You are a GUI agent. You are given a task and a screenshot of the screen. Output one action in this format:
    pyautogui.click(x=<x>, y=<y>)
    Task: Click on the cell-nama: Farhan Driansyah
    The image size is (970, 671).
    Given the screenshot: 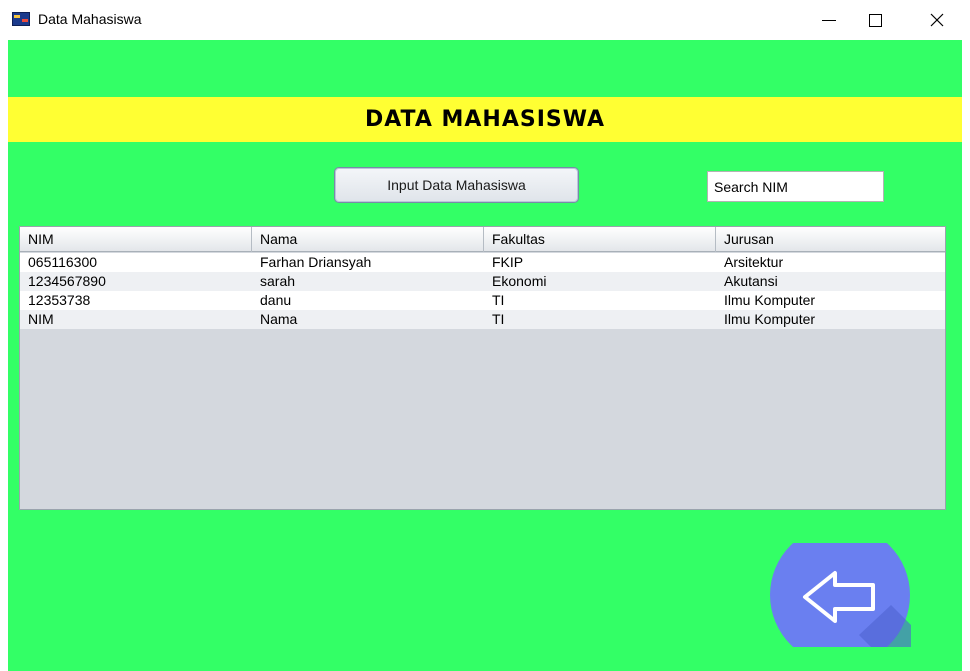 What is the action you would take?
    pyautogui.click(x=316, y=262)
    